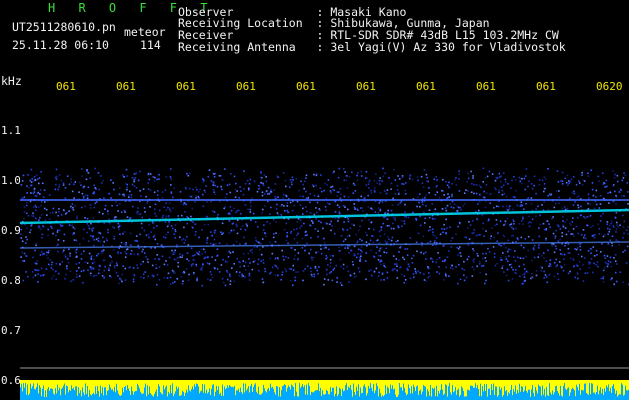 The width and height of the screenshot is (629, 400). What do you see at coordinates (11, 81) in the screenshot?
I see `frequency-unit: kHz` at bounding box center [11, 81].